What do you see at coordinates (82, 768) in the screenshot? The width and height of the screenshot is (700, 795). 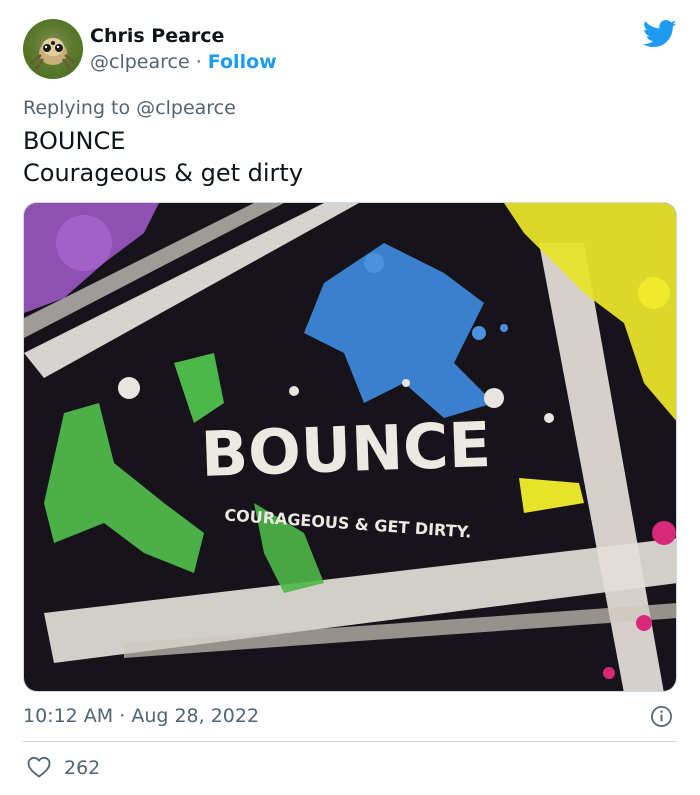 I see `like-count: 262` at bounding box center [82, 768].